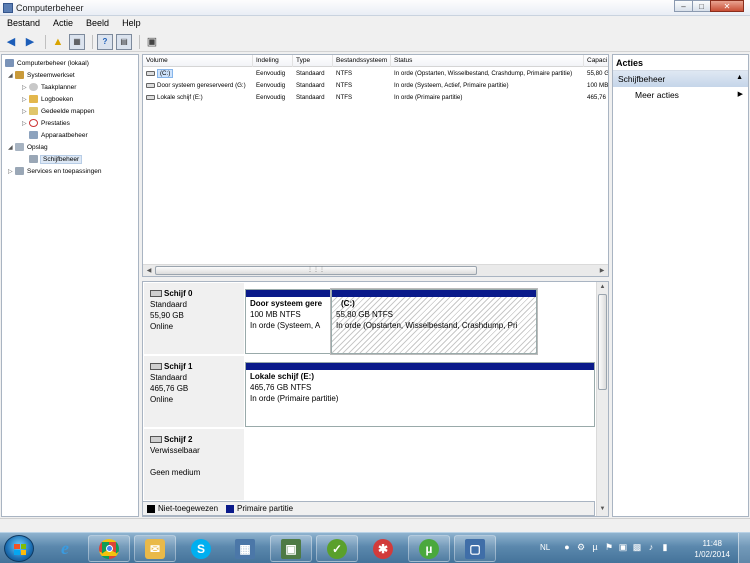 Image resolution: width=750 pixels, height=563 pixels. I want to click on column-header-capaciteit: Capaci, so click(596, 61).